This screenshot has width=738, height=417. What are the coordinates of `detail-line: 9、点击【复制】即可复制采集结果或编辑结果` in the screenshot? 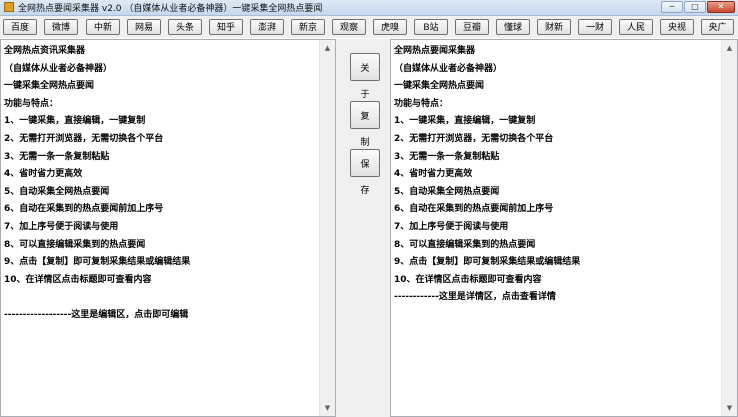 It's located at (487, 262).